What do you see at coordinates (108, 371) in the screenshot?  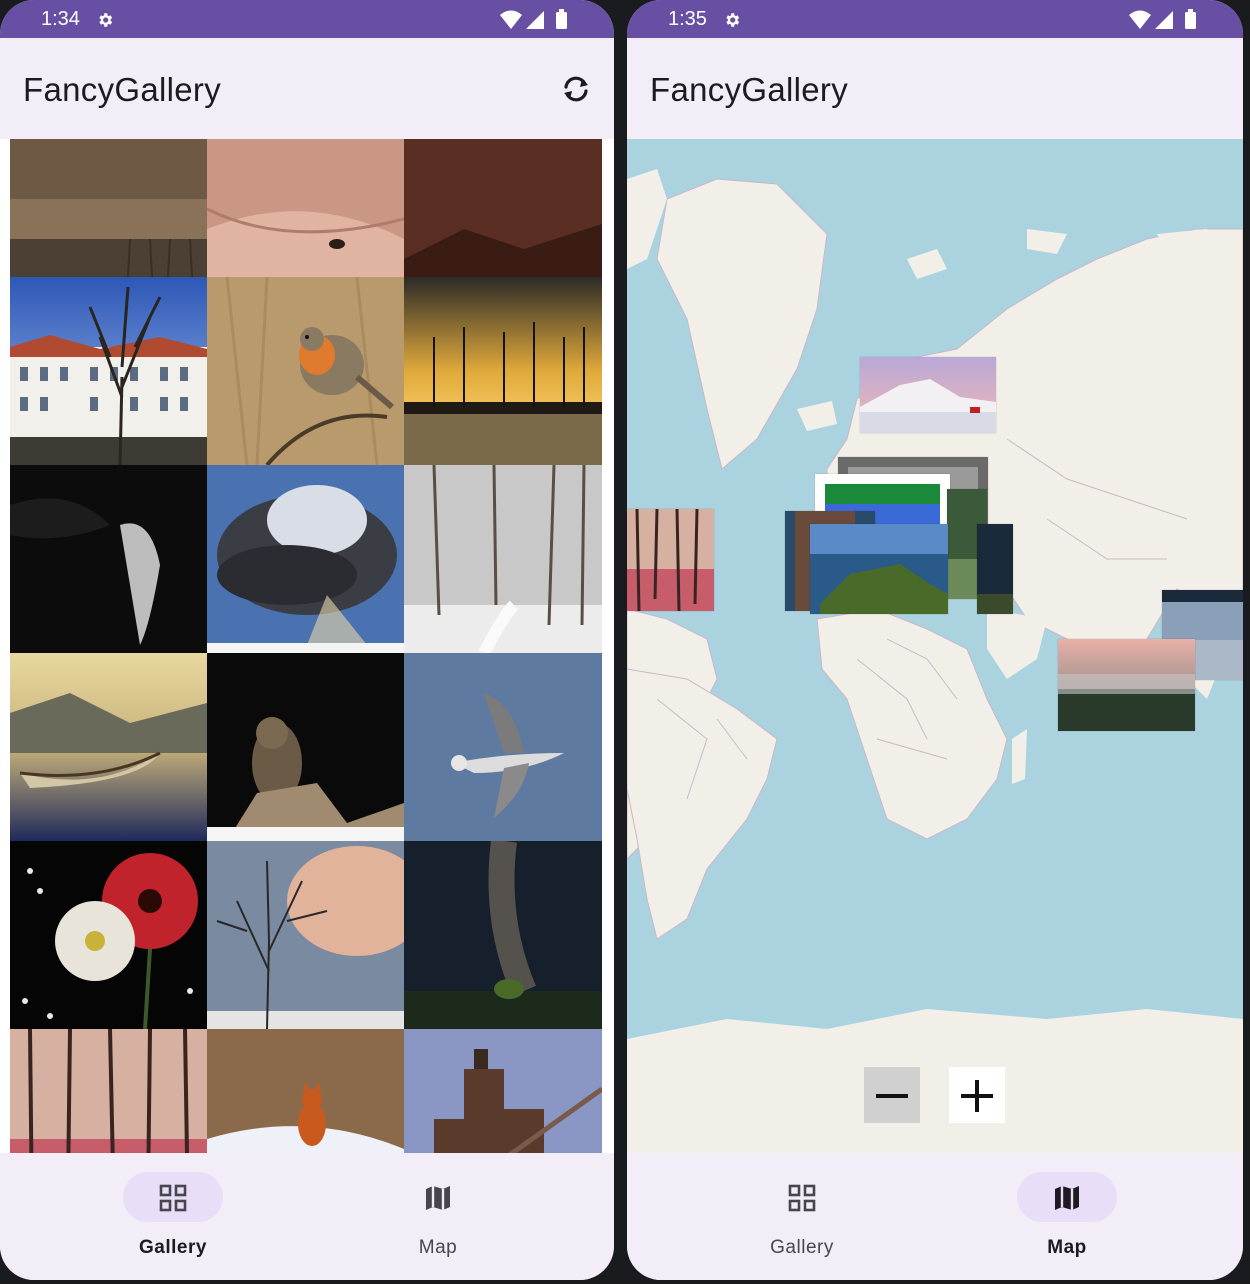 I see `palace-photo` at bounding box center [108, 371].